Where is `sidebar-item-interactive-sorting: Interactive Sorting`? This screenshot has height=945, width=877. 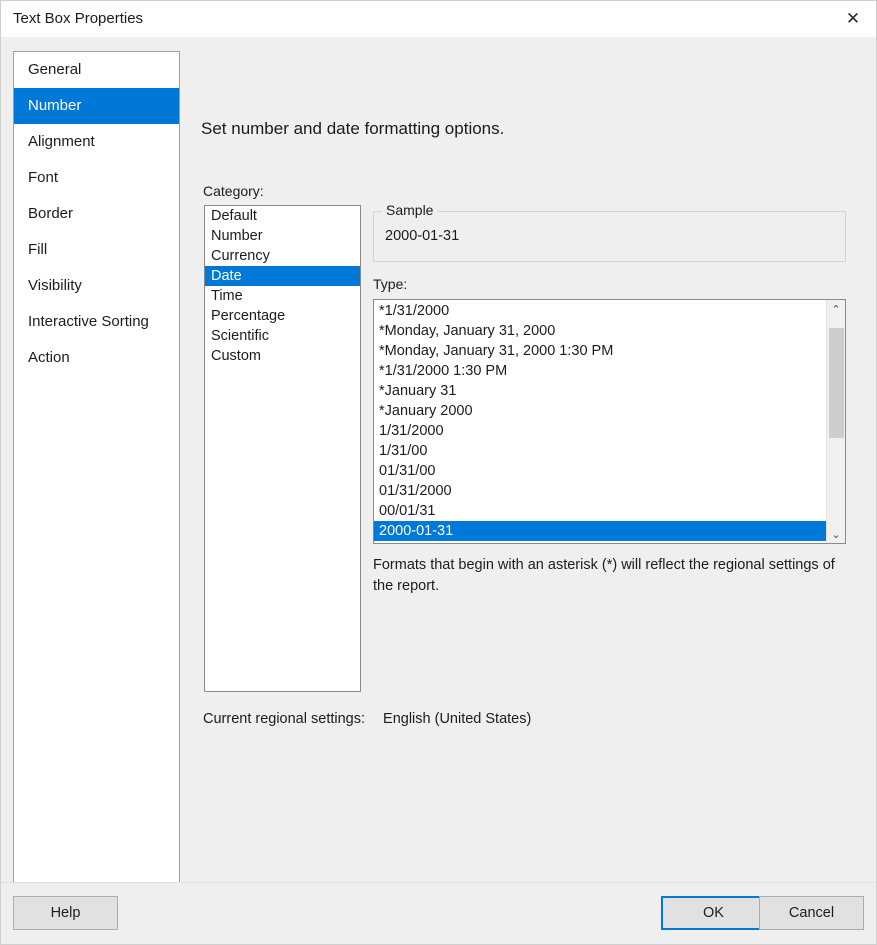
sidebar-item-interactive-sorting: Interactive Sorting is located at coordinates (96, 322).